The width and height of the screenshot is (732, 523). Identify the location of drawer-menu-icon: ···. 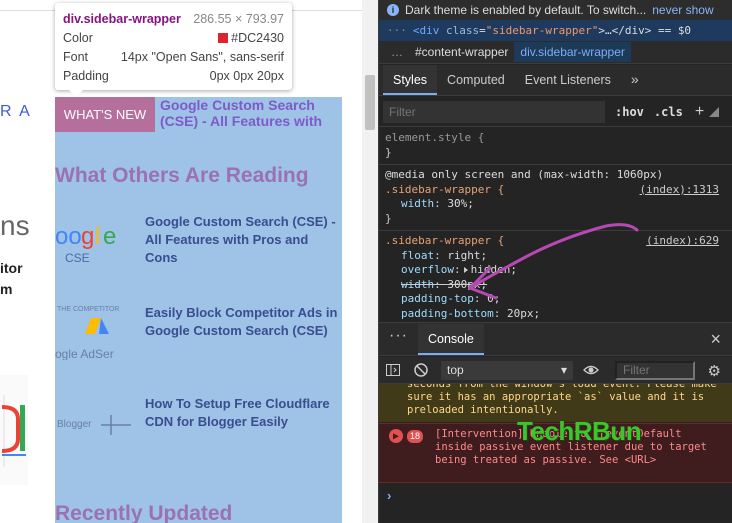
(398, 339).